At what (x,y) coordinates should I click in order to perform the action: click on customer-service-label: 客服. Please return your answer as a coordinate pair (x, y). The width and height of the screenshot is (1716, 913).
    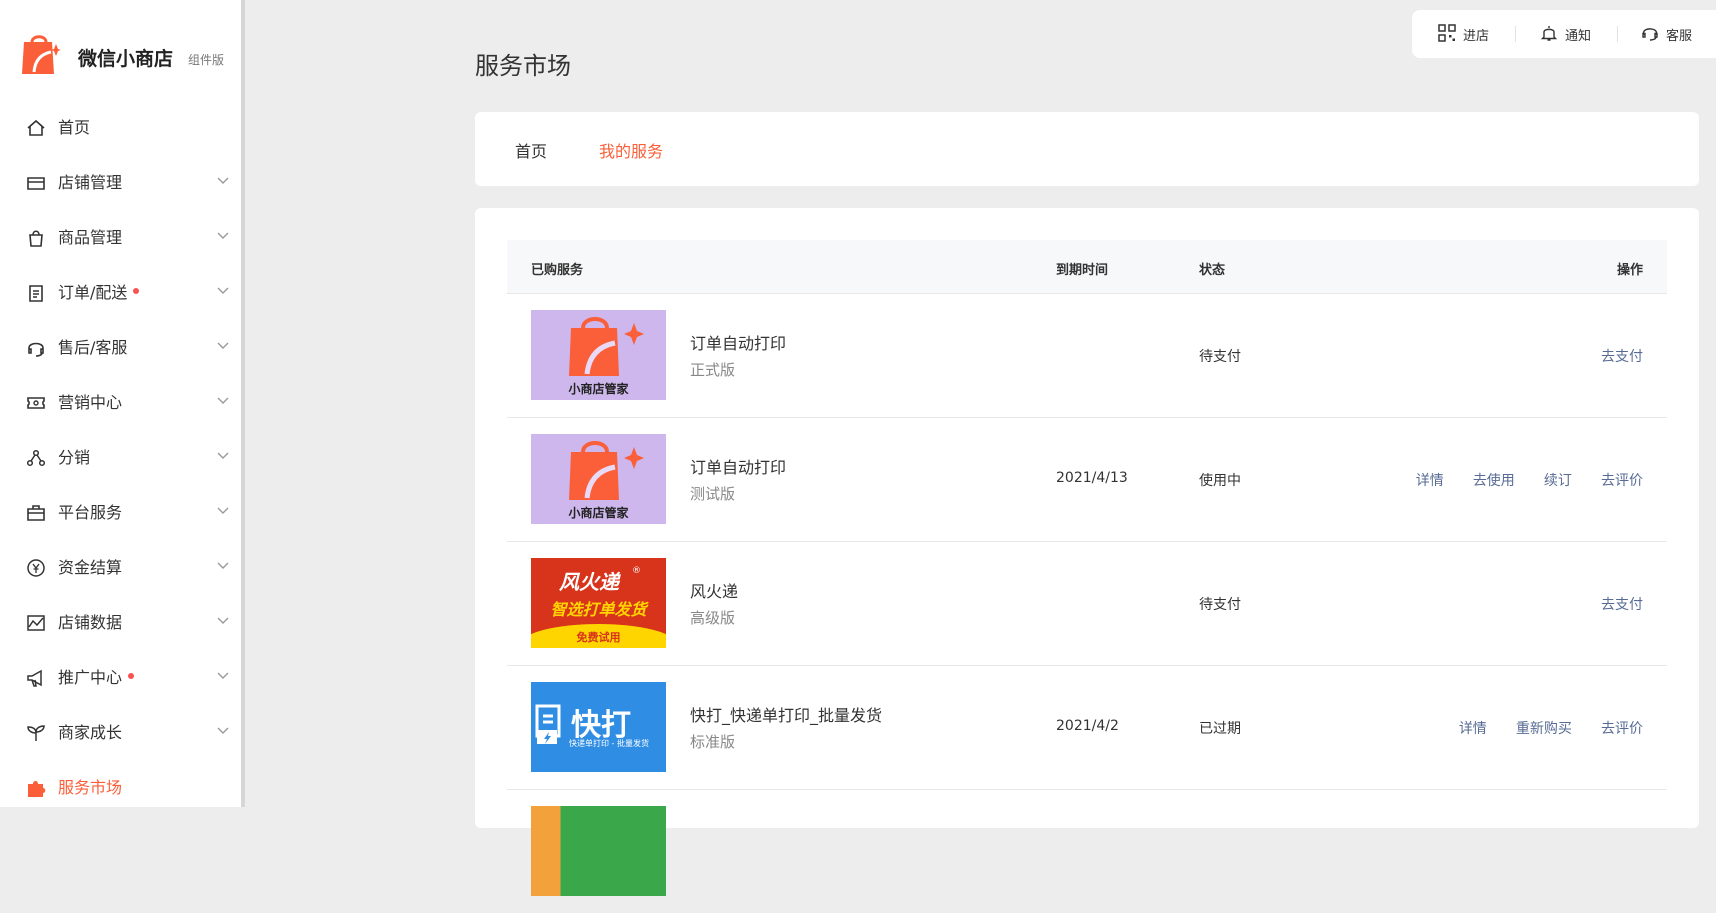
    Looking at the image, I should click on (1679, 36).